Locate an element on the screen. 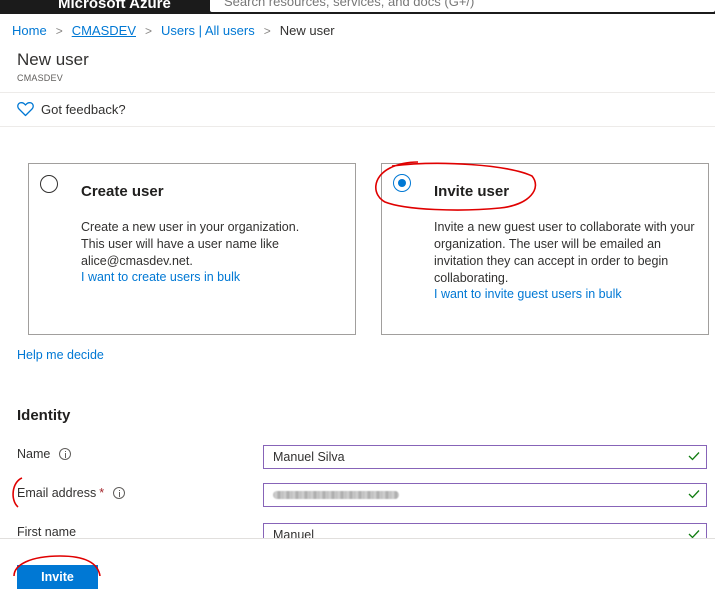 The image size is (715, 589). redacted-email-value is located at coordinates (336, 495).